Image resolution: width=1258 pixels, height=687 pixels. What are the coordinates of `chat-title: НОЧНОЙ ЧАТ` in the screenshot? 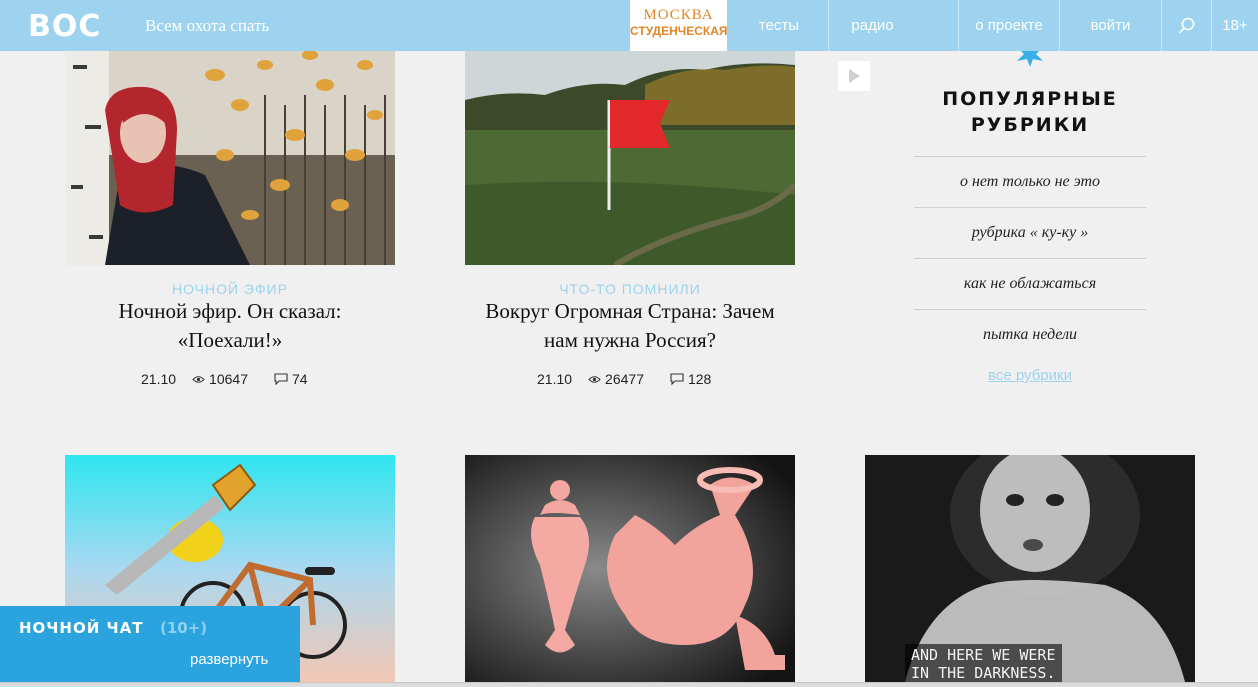 It's located at (81, 628).